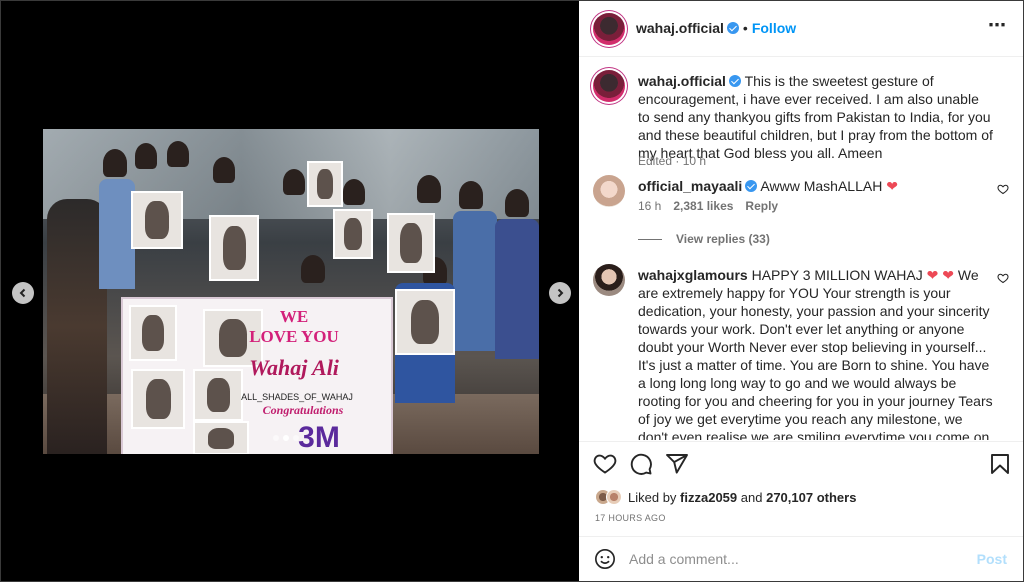 The image size is (1024, 582). Describe the element at coordinates (294, 336) in the screenshot. I see `banner-text-love-you: LOVE YOU` at that location.